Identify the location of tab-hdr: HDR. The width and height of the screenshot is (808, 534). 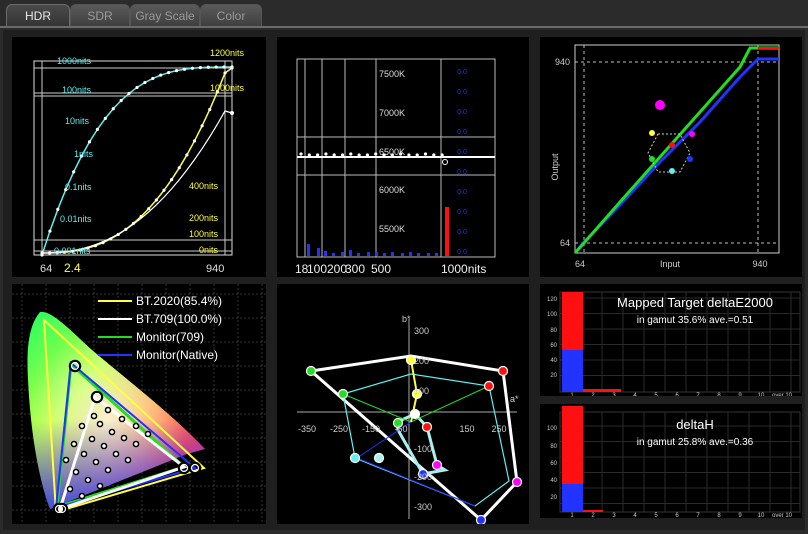
(38, 15).